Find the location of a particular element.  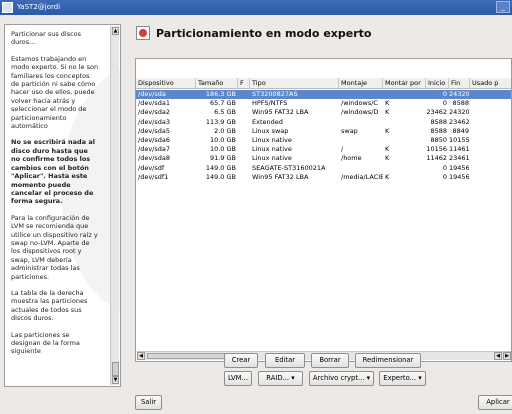

cell-start: 8588 is located at coordinates (438, 121).